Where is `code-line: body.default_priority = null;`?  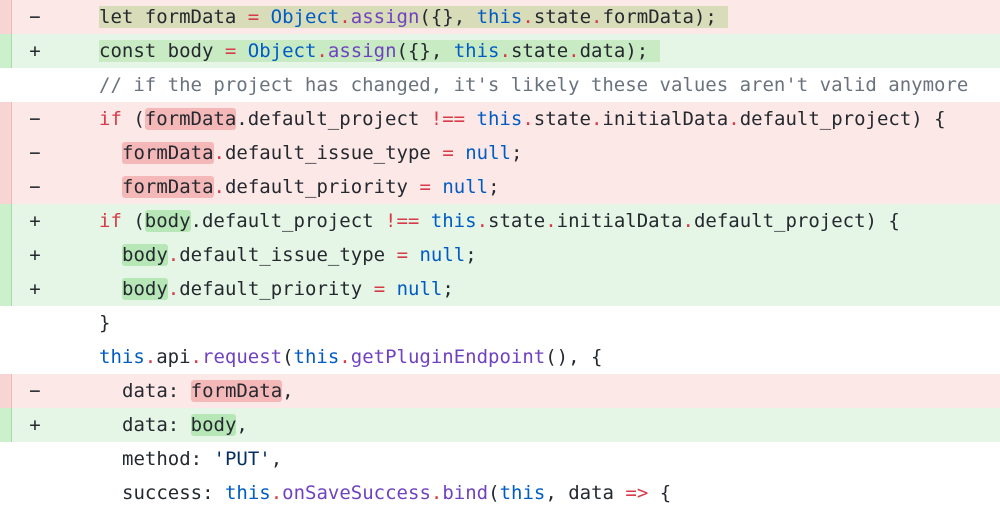
code-line: body.default_priority = null; is located at coordinates (288, 289).